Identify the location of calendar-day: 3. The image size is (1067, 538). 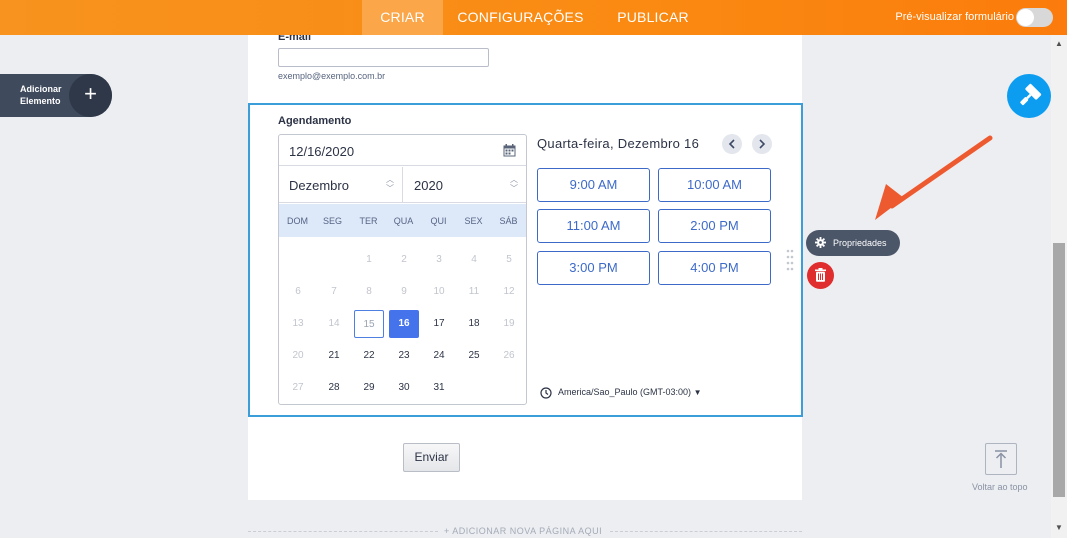
(439, 259).